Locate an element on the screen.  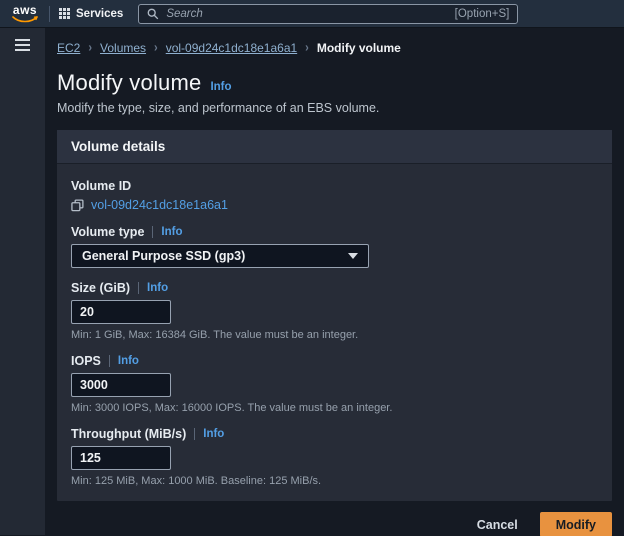
size-info-link: Info is located at coordinates (157, 288).